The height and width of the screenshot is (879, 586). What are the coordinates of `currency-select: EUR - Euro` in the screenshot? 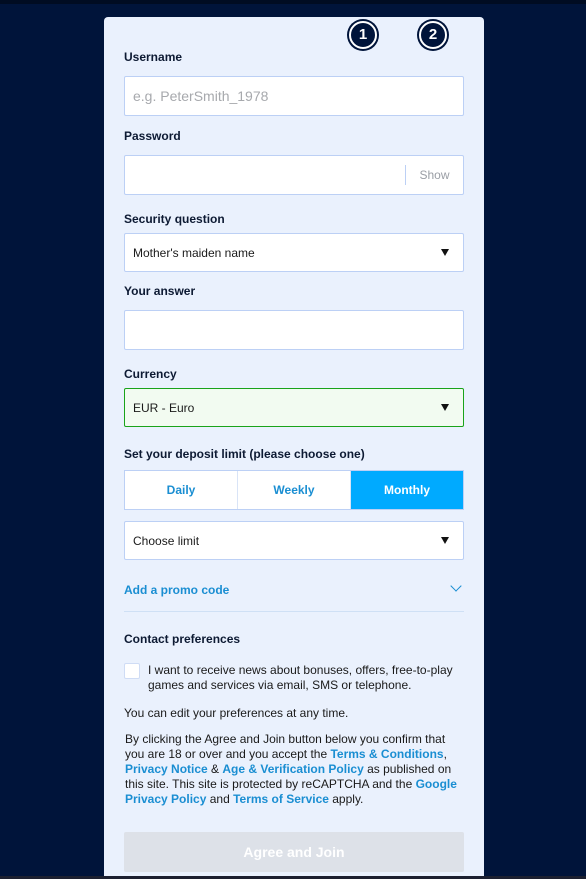 It's located at (294, 407).